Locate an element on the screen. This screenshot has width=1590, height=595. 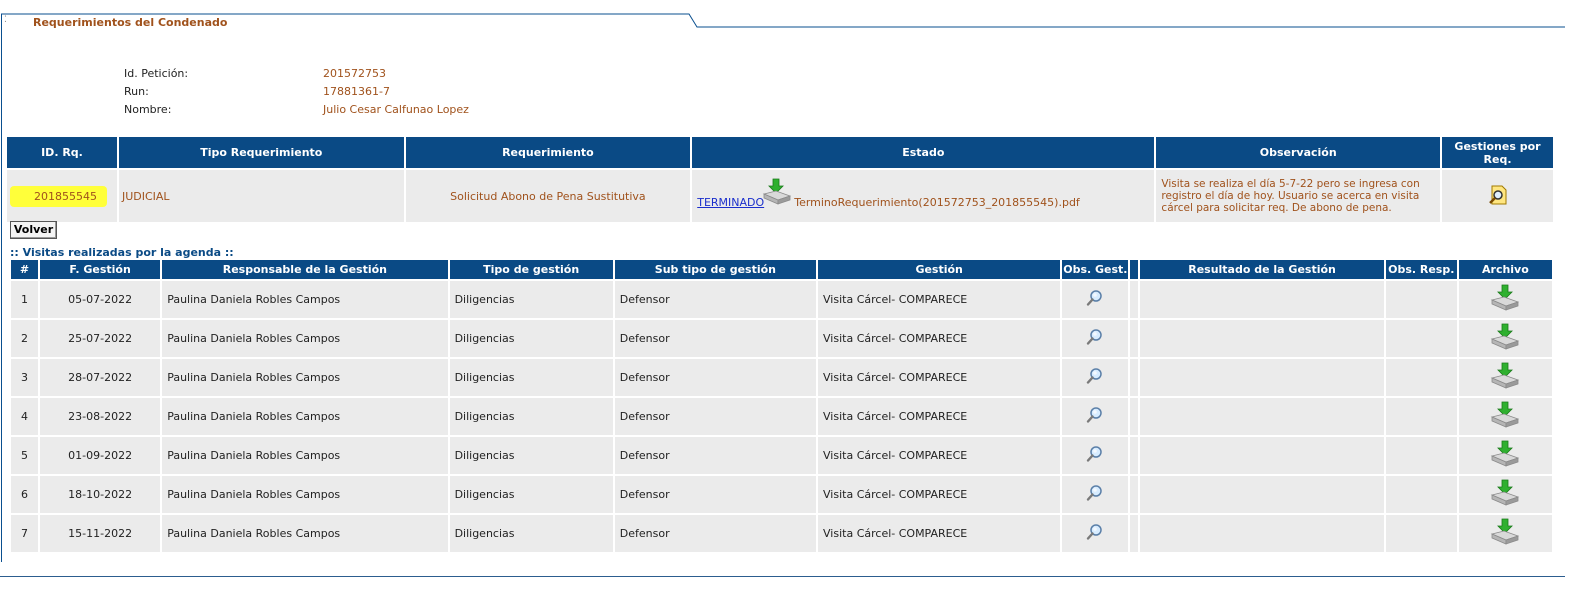
col-header: Responsable de la Gestión is located at coordinates (305, 269).